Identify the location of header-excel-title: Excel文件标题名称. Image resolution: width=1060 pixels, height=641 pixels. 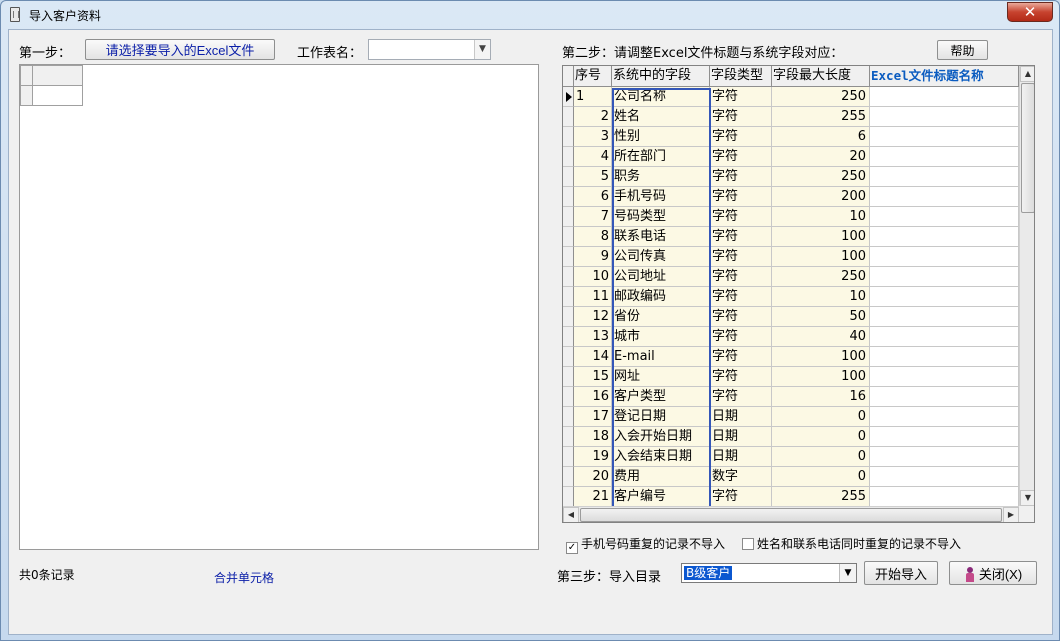
(944, 76).